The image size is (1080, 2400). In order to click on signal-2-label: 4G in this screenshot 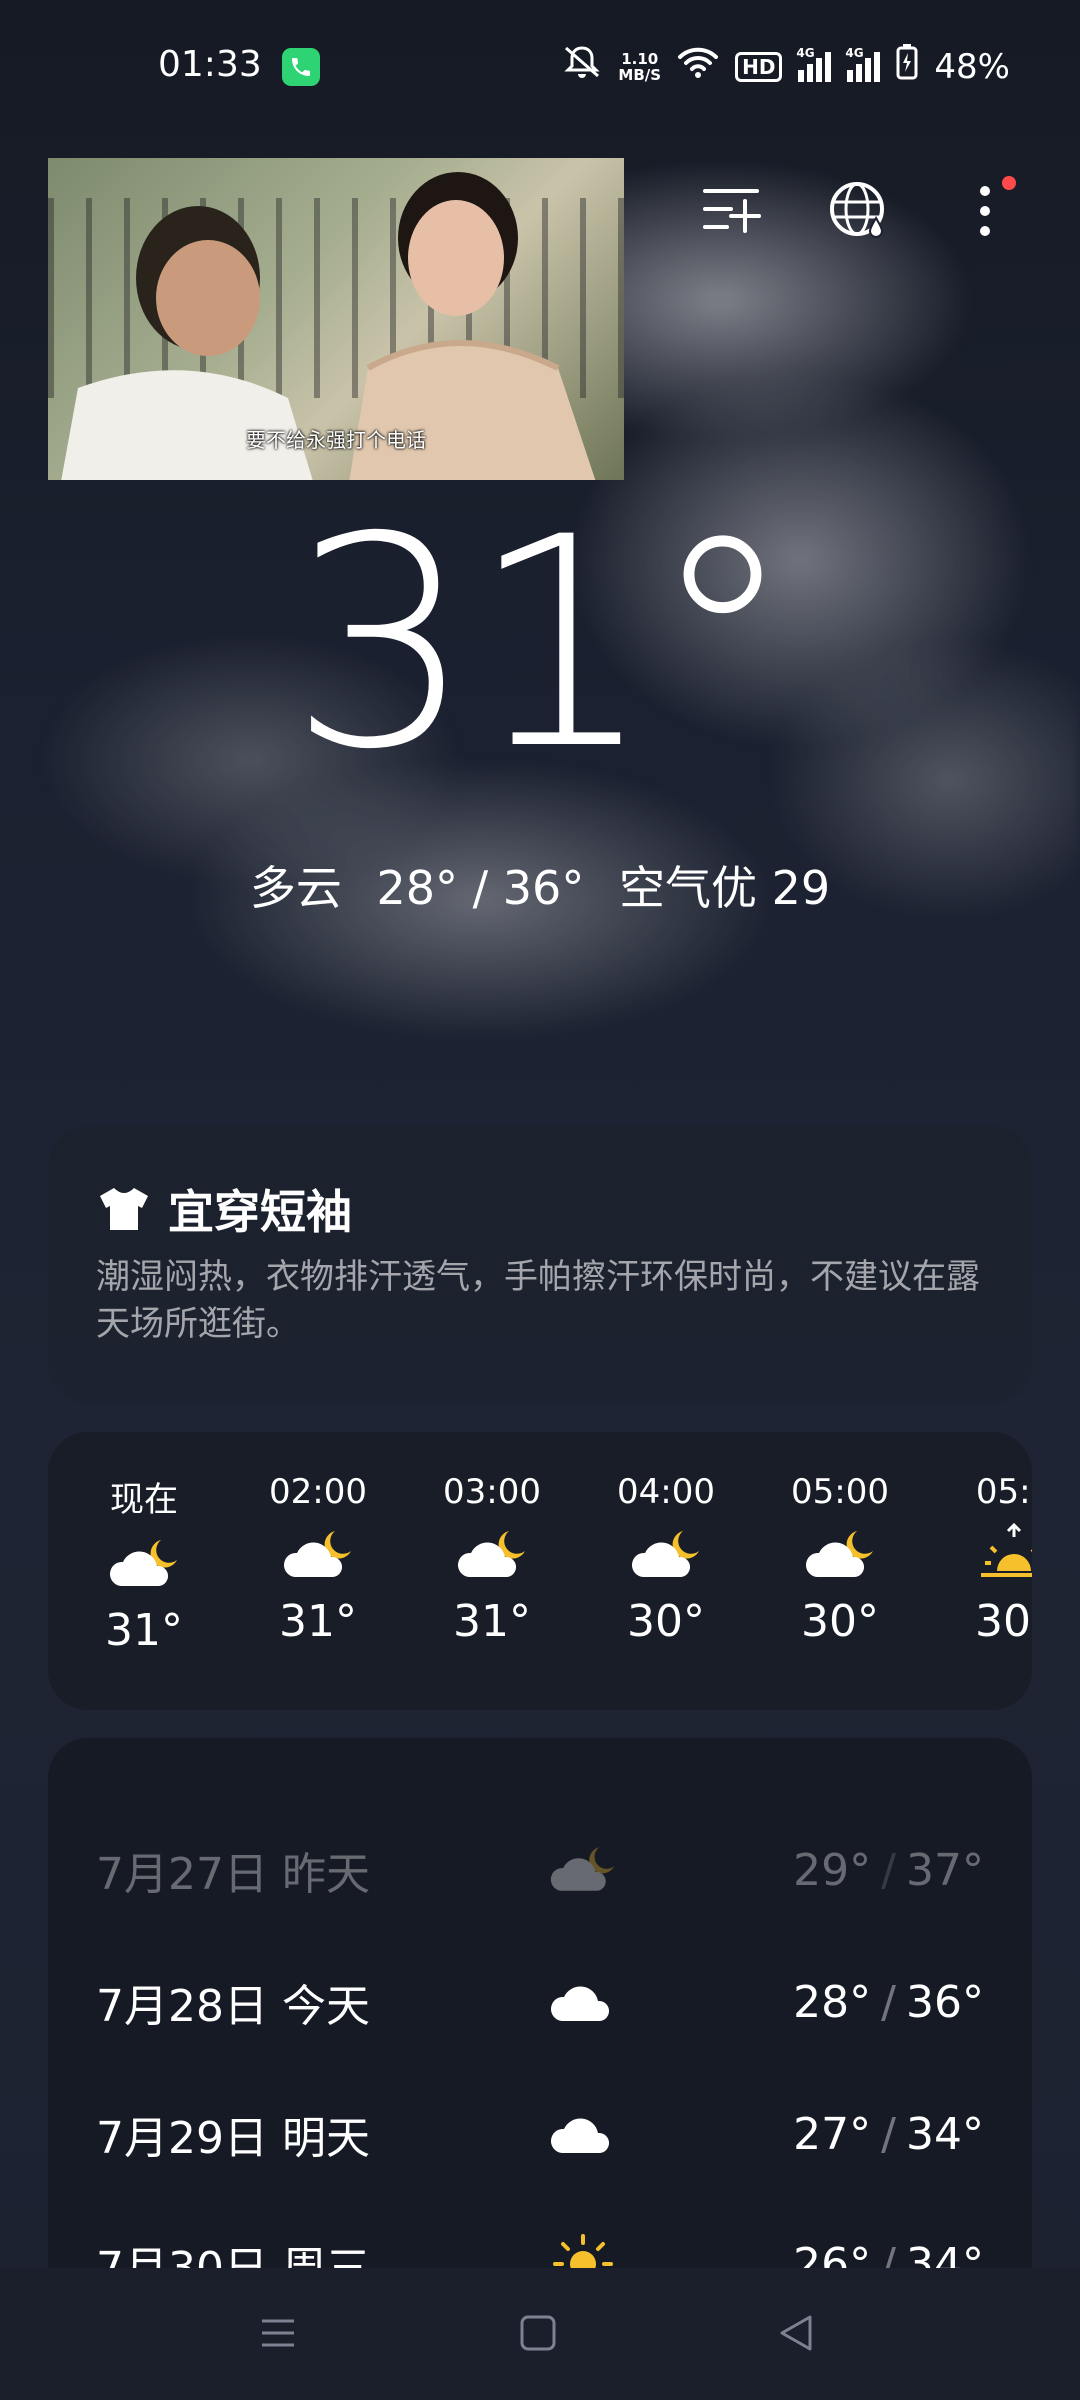, I will do `click(854, 52)`.